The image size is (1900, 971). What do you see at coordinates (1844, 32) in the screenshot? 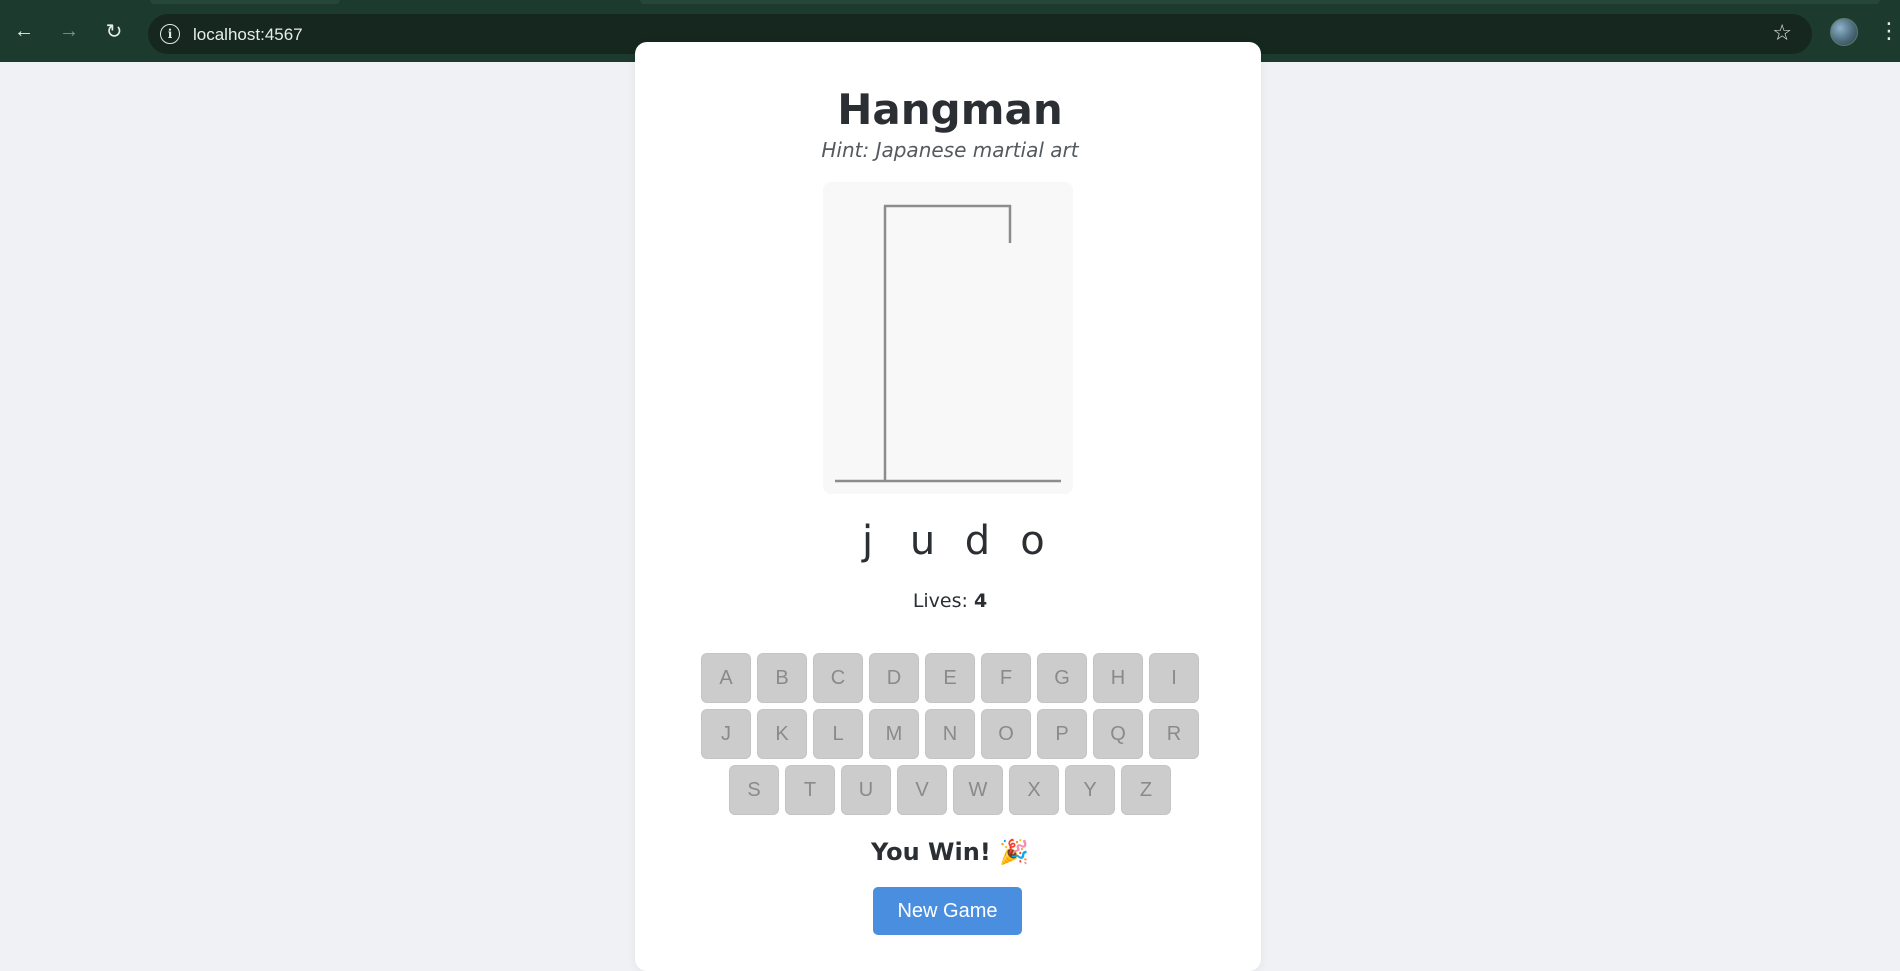
I see `profile-avatar` at bounding box center [1844, 32].